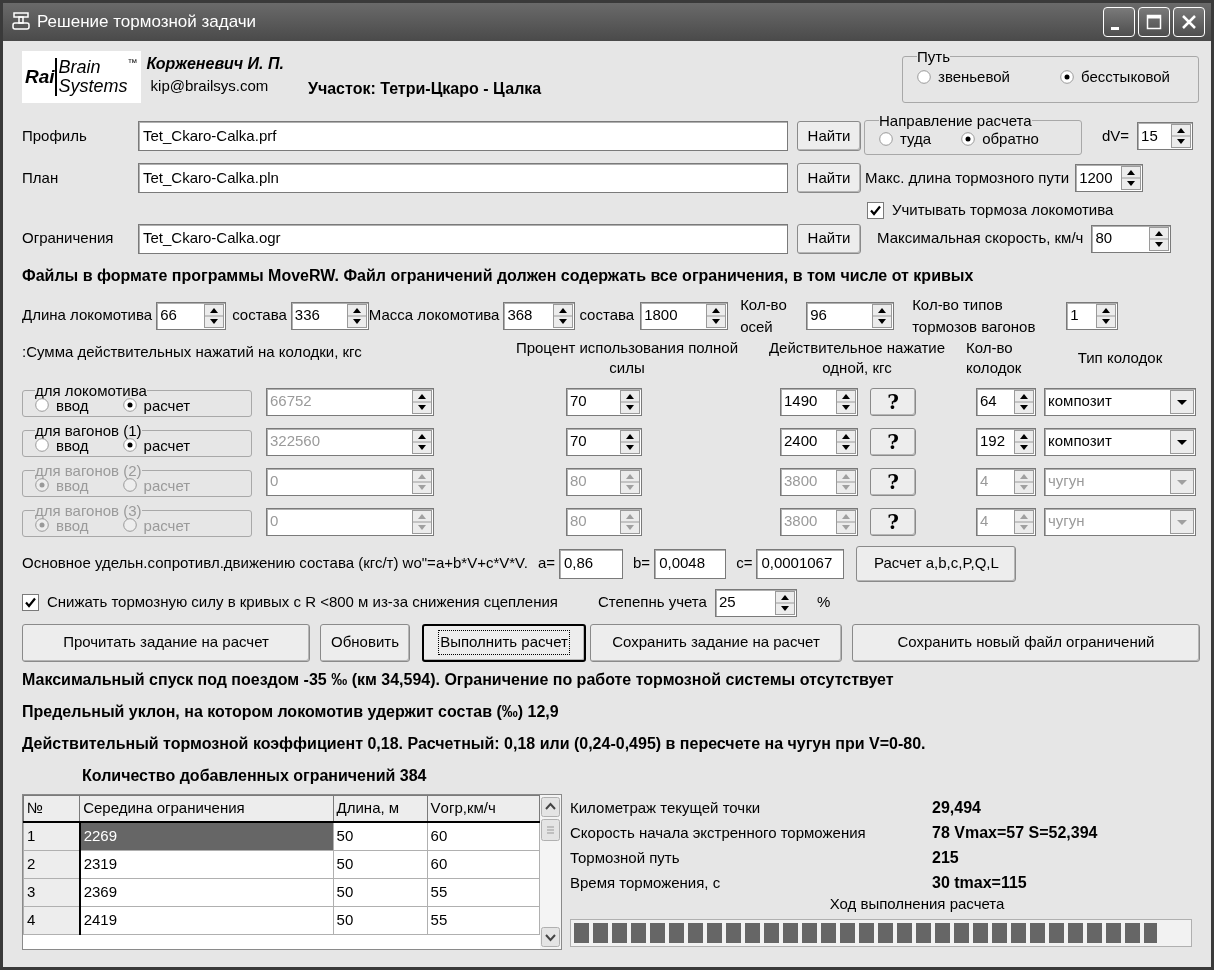 The width and height of the screenshot is (1214, 970). What do you see at coordinates (1006, 401) in the screenshot?
I see `number-field: 64` at bounding box center [1006, 401].